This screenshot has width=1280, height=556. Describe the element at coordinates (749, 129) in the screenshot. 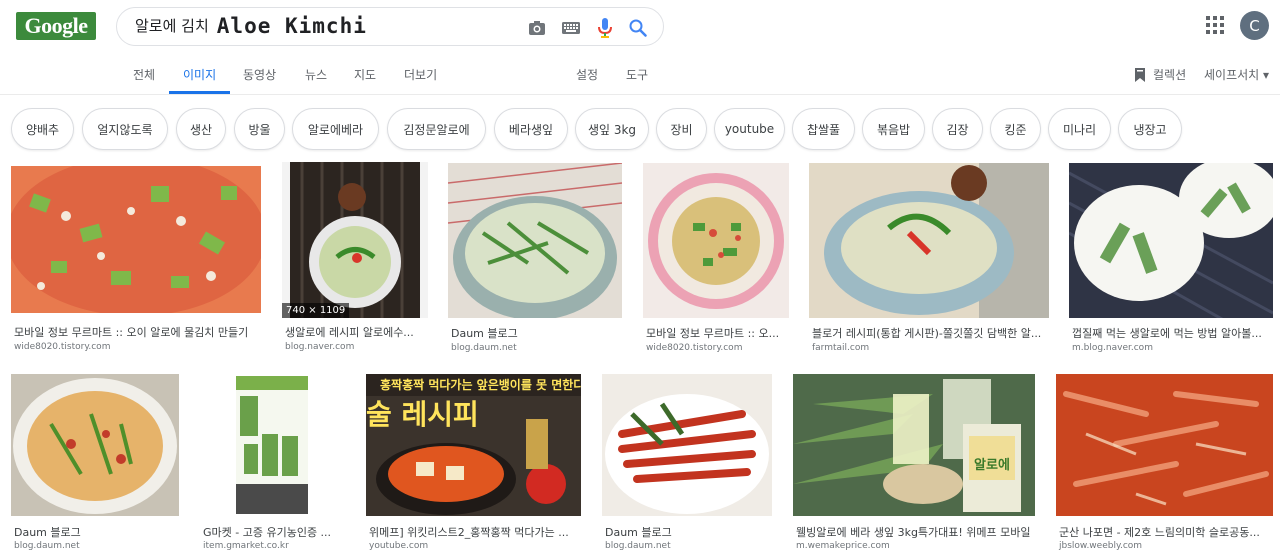

I see `chip: youtube` at that location.